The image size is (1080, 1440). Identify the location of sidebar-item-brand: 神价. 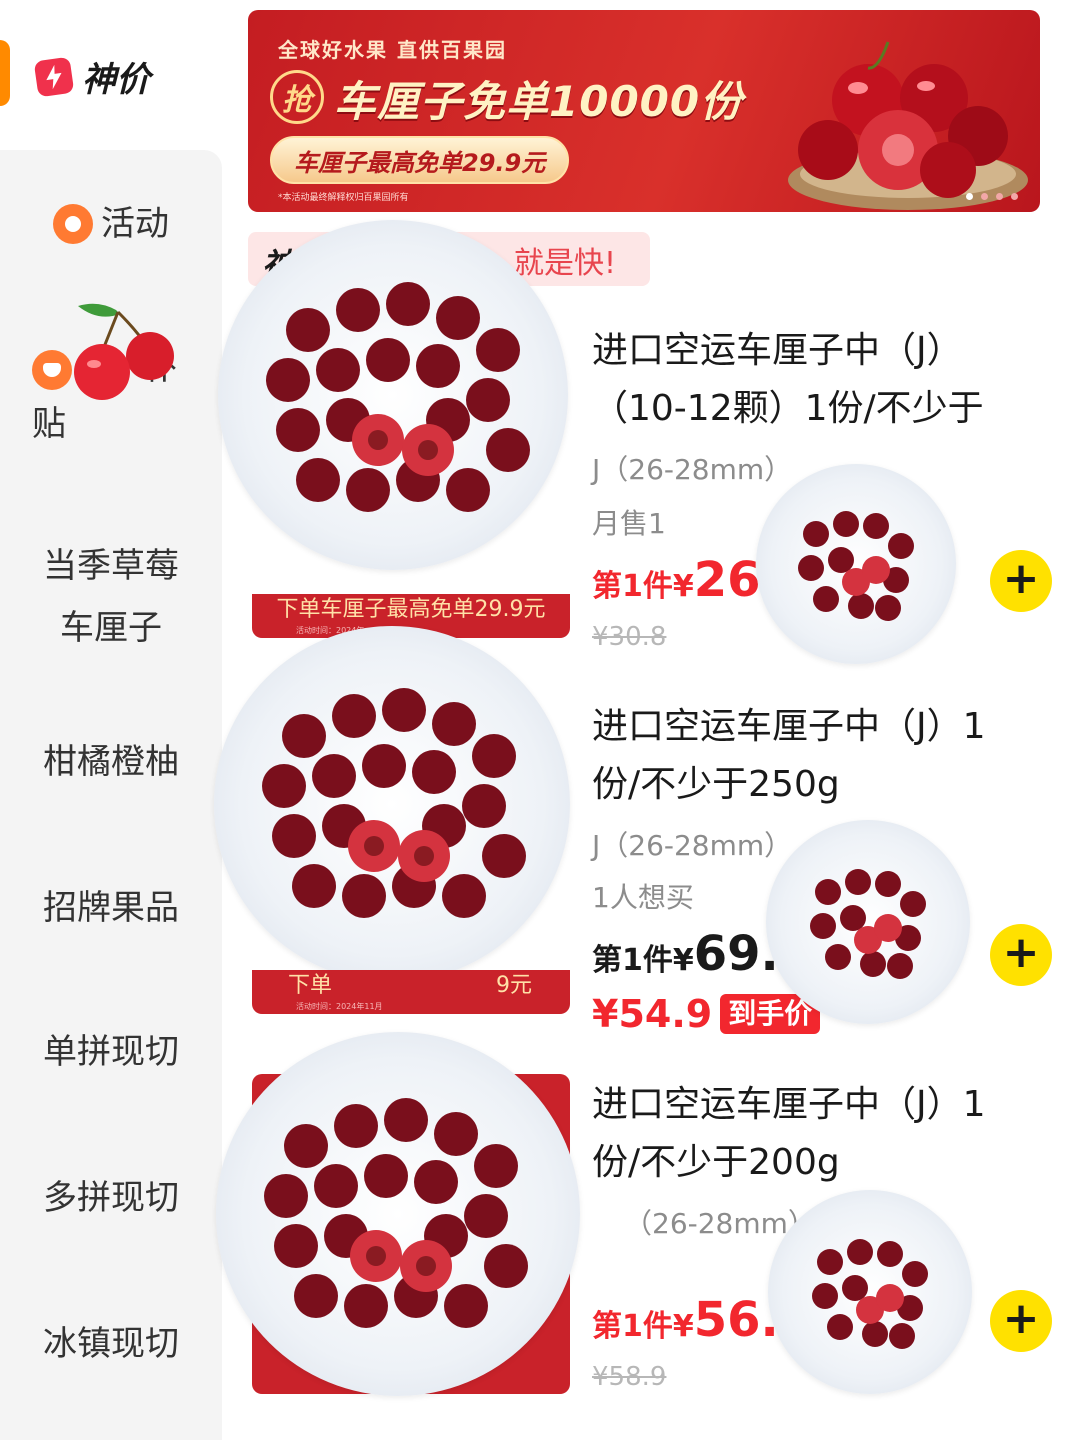
(91, 76).